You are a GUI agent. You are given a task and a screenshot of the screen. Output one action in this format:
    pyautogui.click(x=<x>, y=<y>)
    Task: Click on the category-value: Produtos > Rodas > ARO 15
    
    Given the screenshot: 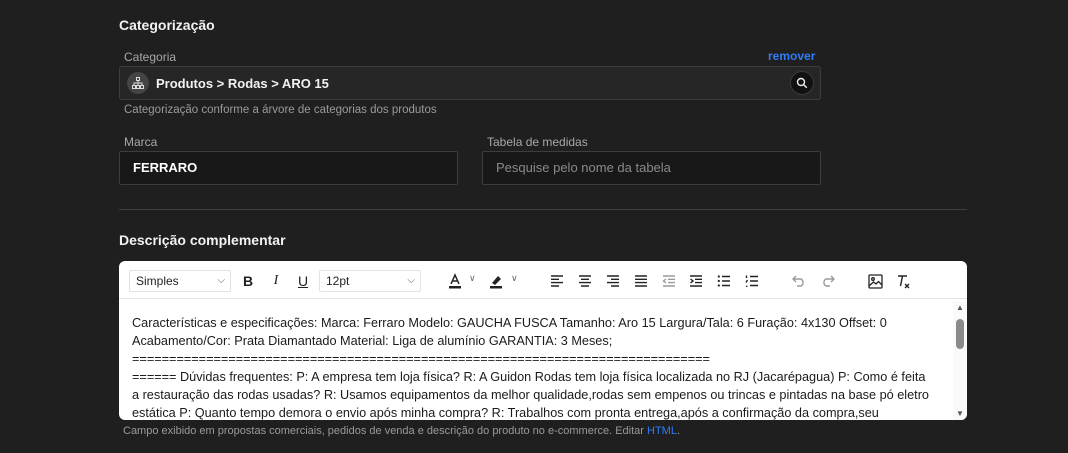 What is the action you would take?
    pyautogui.click(x=242, y=83)
    